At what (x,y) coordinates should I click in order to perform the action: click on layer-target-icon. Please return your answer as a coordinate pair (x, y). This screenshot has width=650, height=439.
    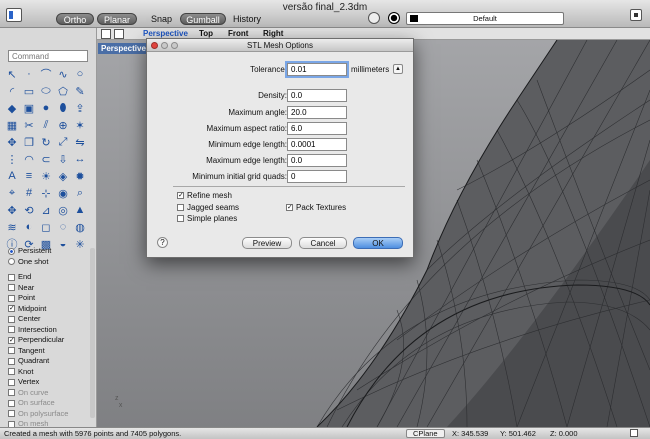
    Looking at the image, I should click on (394, 18).